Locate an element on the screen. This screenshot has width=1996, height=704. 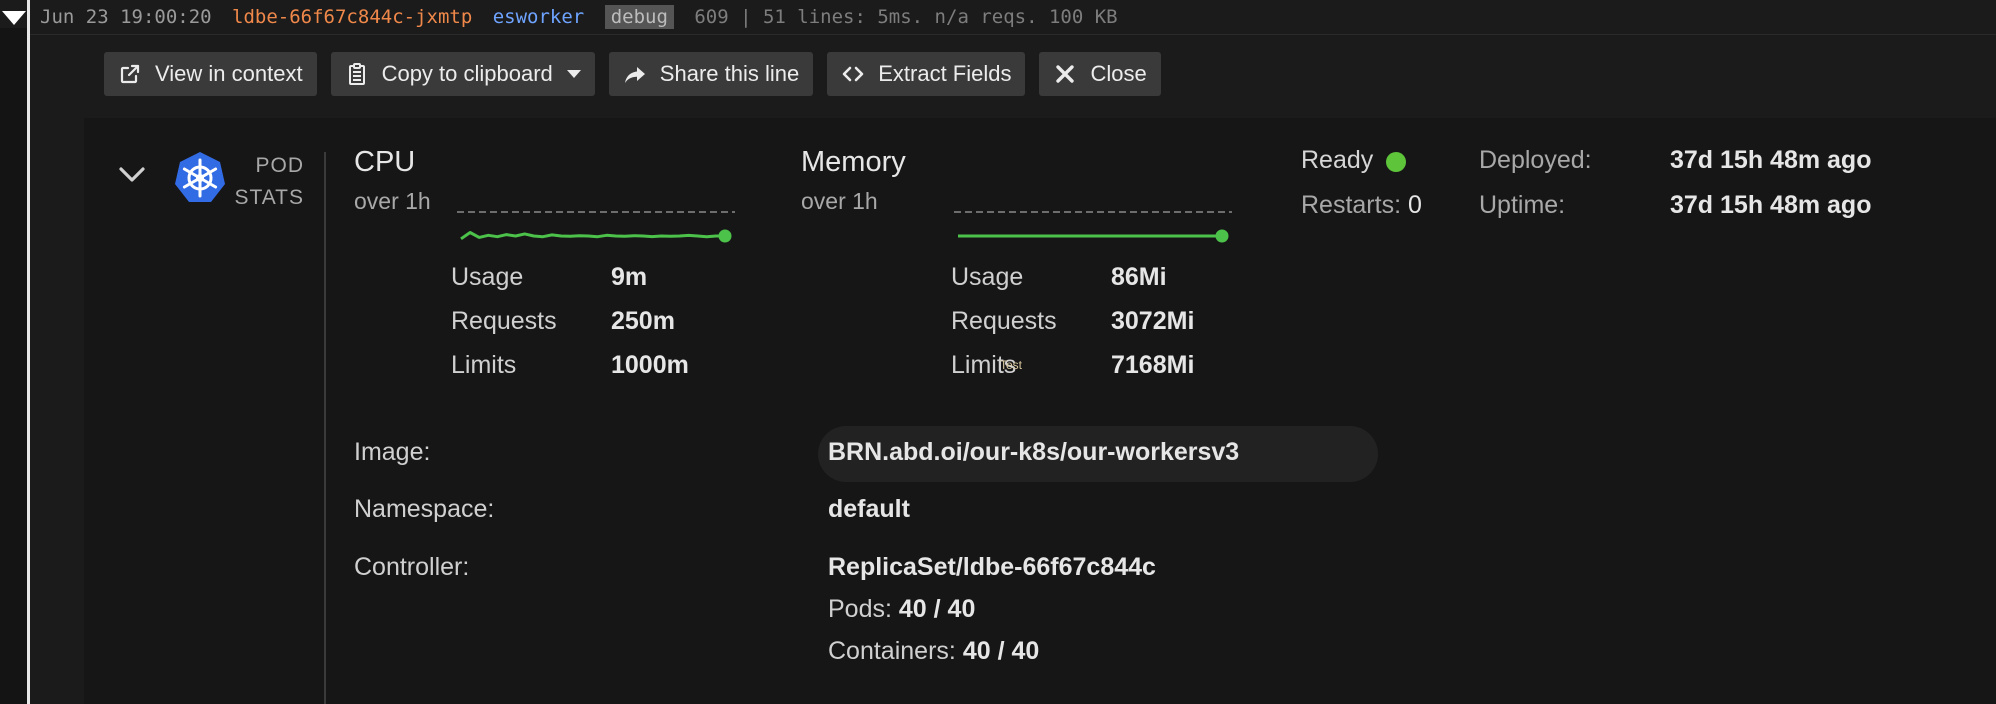
deployed-value: 37d 15h 48m ago is located at coordinates (1771, 160).